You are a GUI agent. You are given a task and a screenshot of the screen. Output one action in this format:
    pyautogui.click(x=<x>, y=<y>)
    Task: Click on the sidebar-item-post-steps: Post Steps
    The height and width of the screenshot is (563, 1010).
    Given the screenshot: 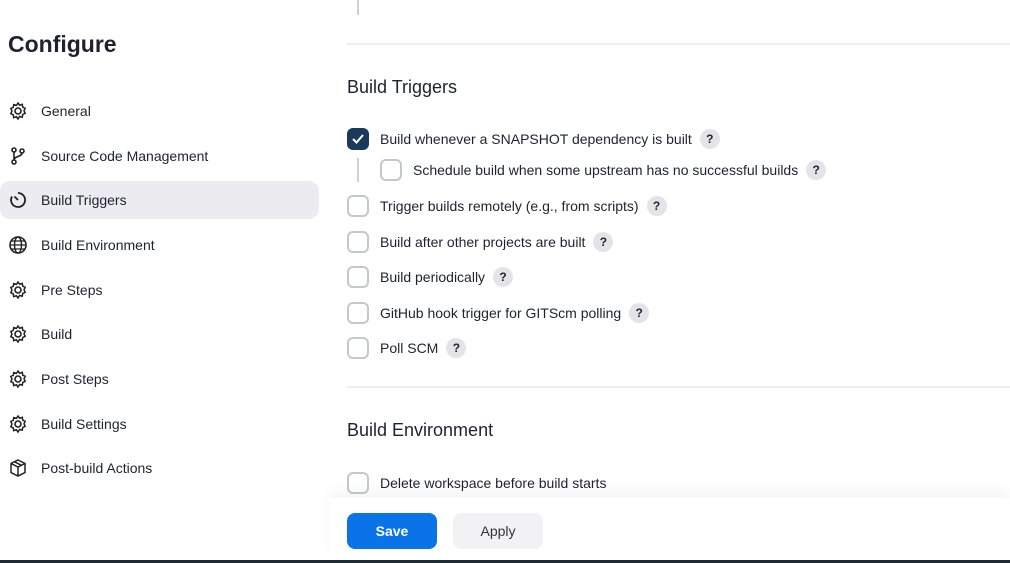 What is the action you would take?
    pyautogui.click(x=159, y=379)
    